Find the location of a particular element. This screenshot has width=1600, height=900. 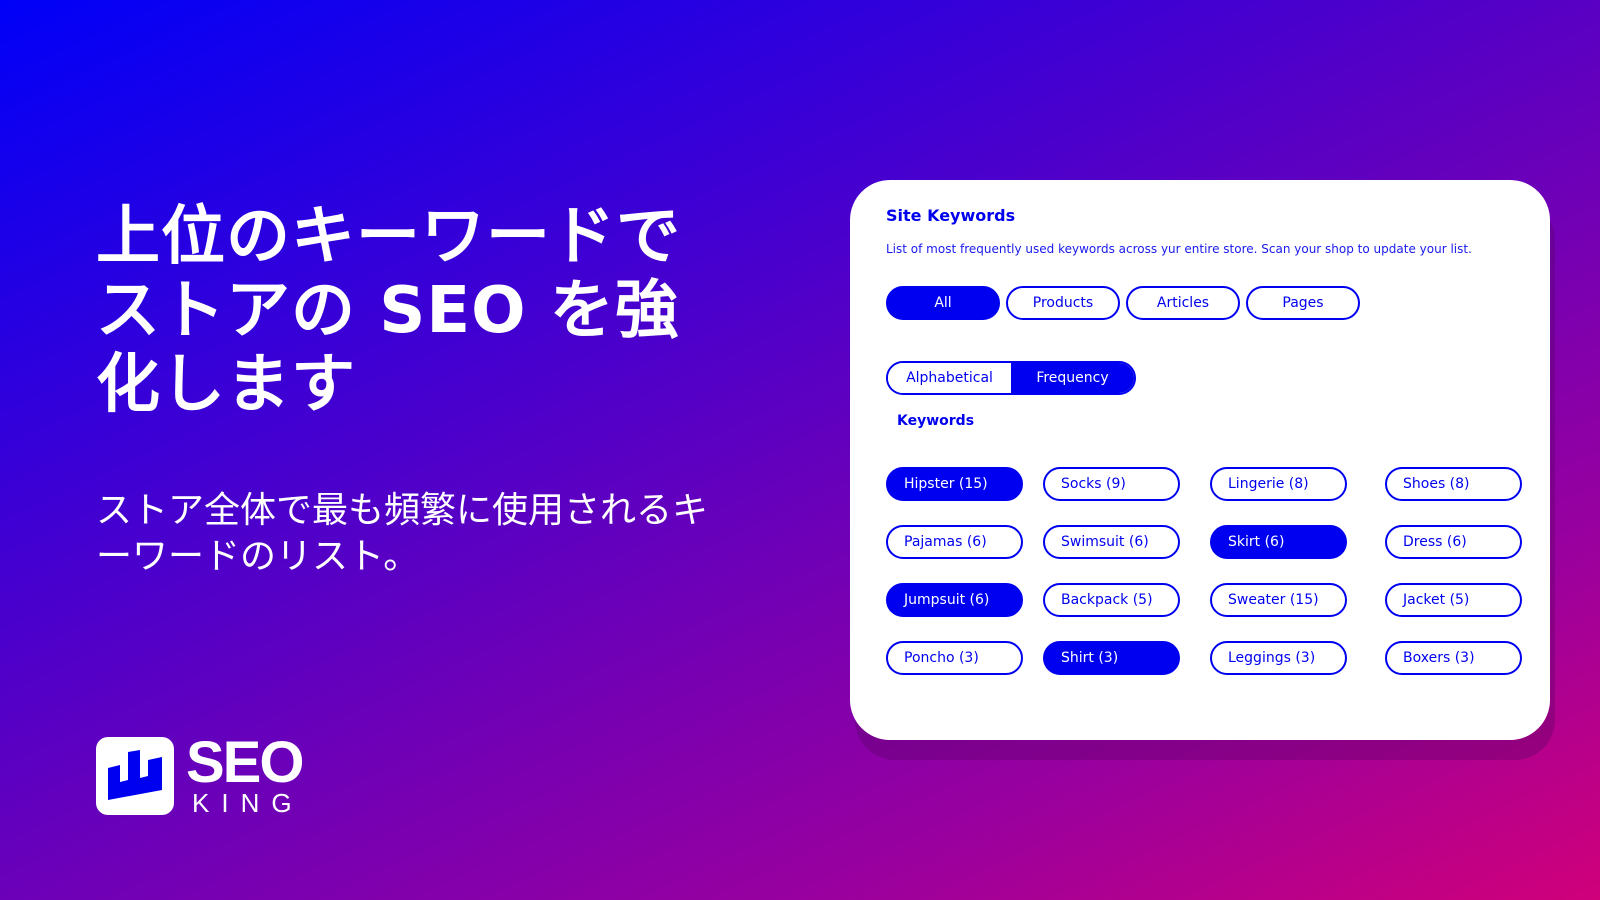

keyword-chip: Shoes (8) is located at coordinates (1453, 484).